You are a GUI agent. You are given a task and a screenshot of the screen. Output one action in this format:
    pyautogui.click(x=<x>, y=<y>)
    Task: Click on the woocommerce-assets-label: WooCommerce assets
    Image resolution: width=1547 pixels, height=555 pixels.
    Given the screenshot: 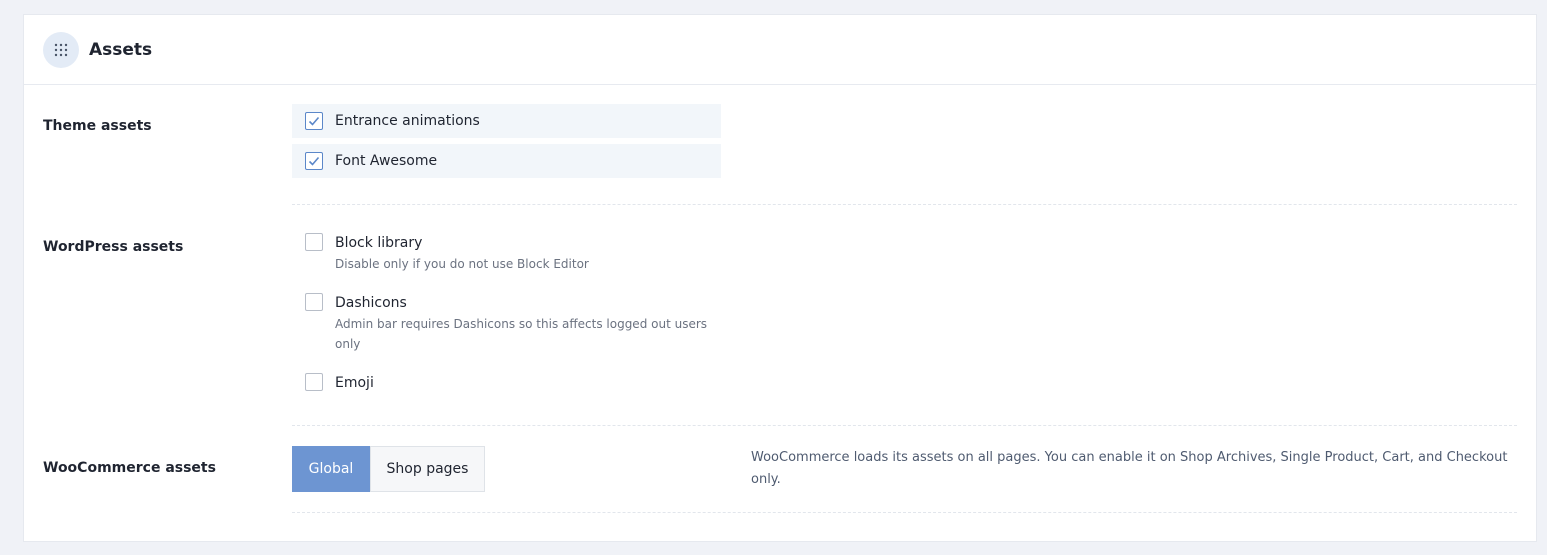 What is the action you would take?
    pyautogui.click(x=129, y=468)
    